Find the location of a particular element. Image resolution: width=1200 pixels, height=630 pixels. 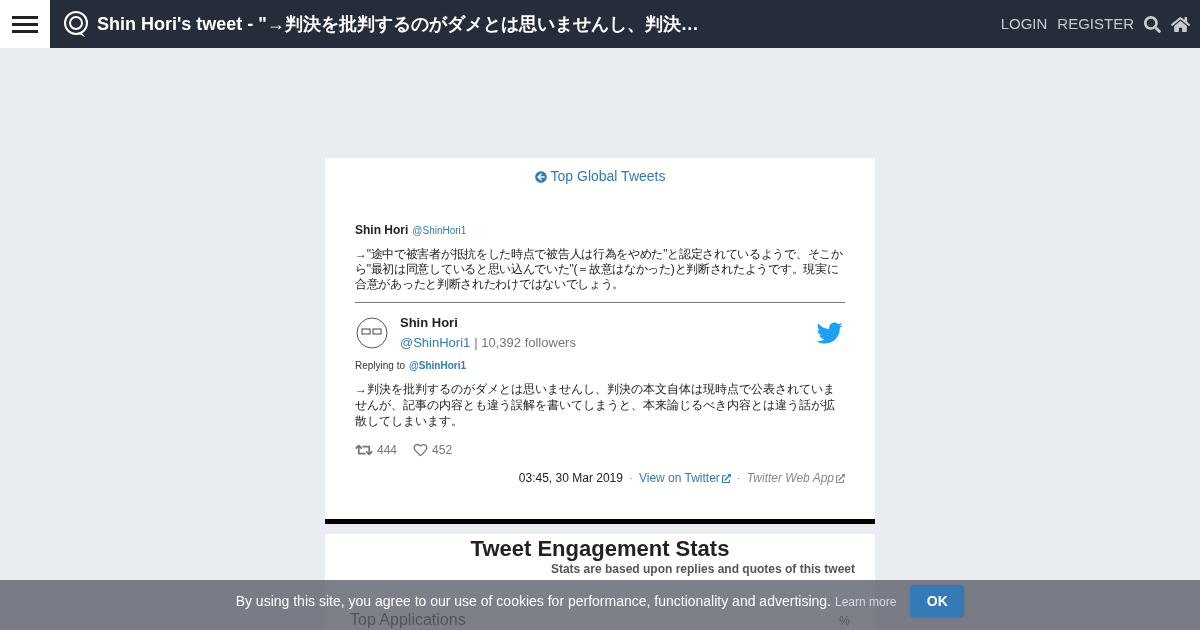

ok-button: OK is located at coordinates (937, 601).